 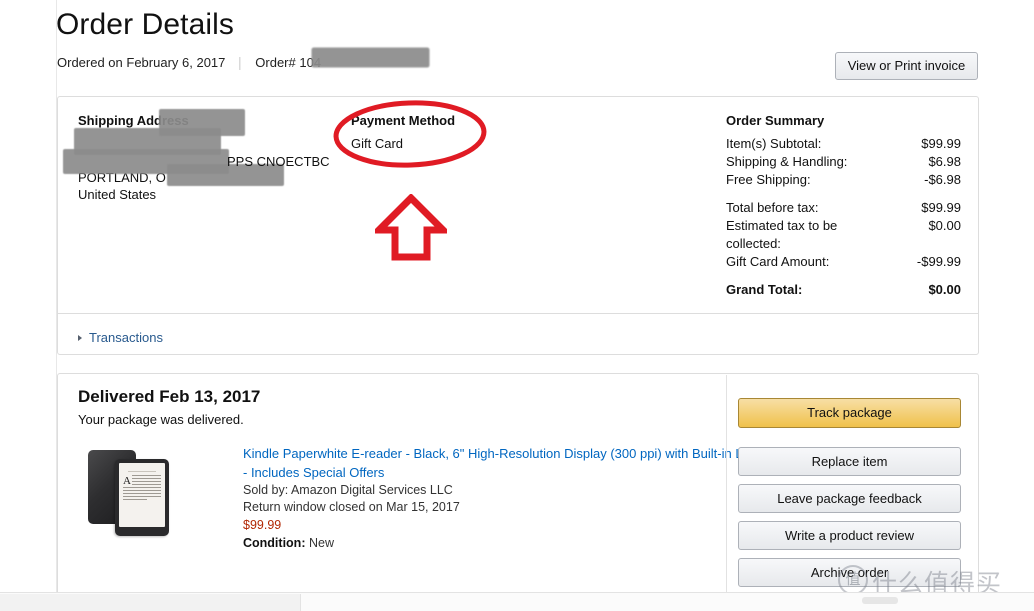 I want to click on payment-method-value: Gift Card, so click(x=377, y=143).